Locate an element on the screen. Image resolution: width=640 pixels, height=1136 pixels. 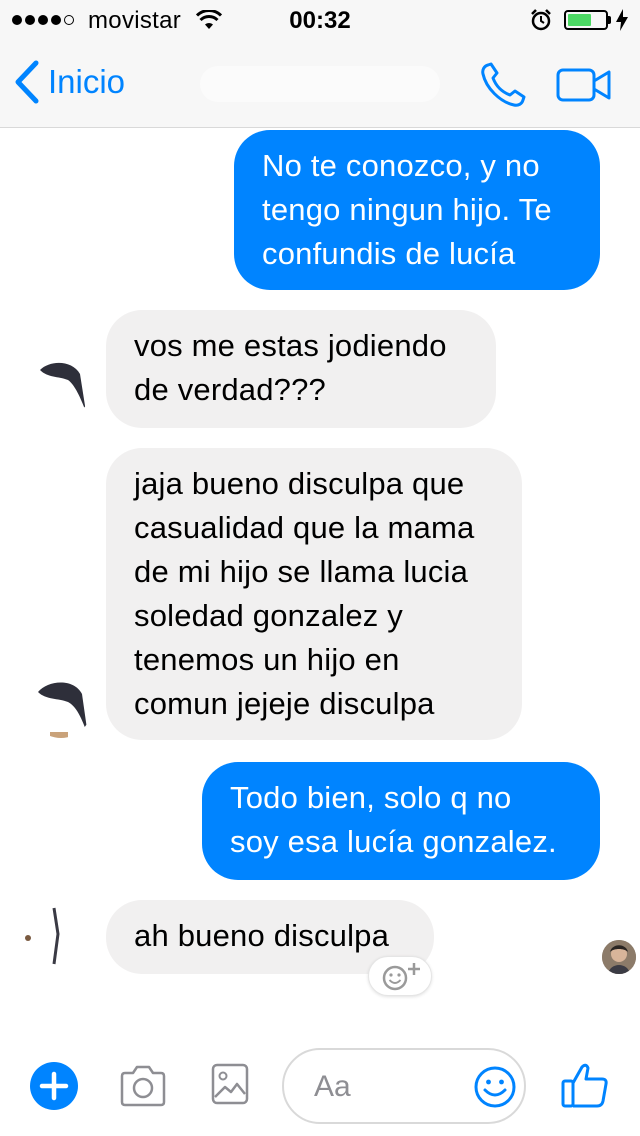
message-line: Todo bien, solo q no is located at coordinates (371, 797).